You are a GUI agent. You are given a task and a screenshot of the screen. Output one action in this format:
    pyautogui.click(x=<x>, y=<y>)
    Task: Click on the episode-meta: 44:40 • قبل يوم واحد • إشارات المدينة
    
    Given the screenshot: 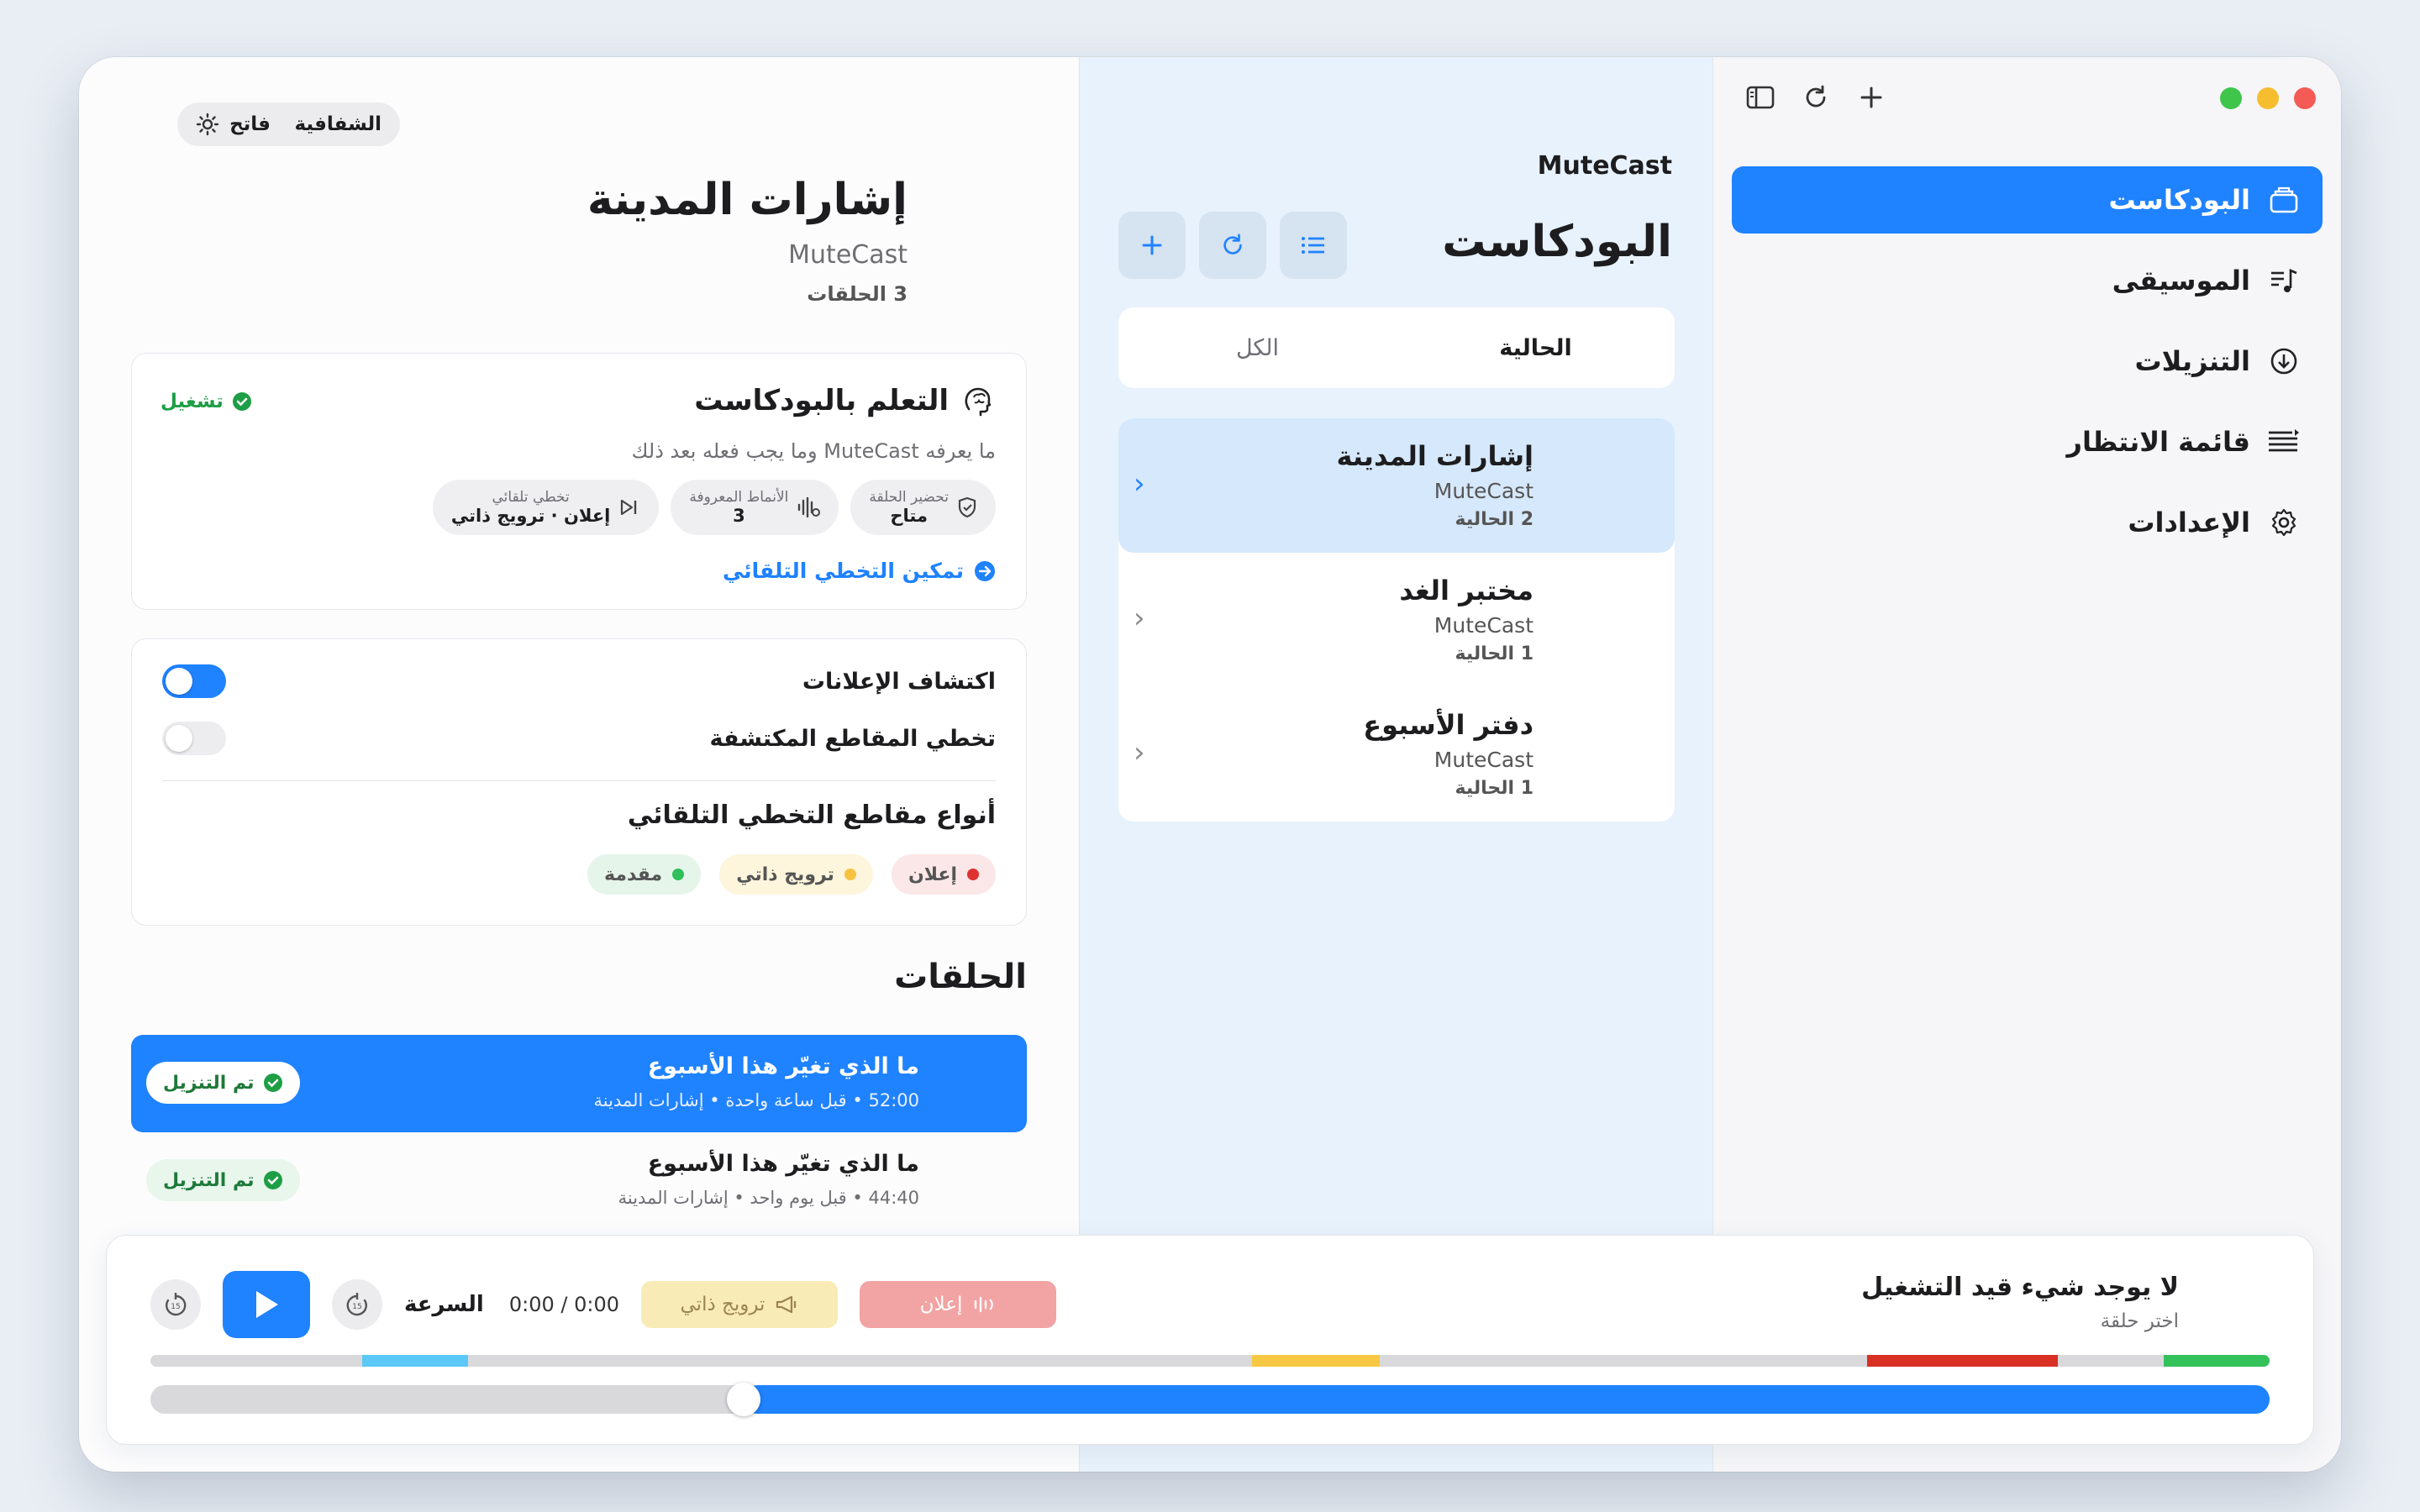 What is the action you would take?
    pyautogui.click(x=768, y=1198)
    